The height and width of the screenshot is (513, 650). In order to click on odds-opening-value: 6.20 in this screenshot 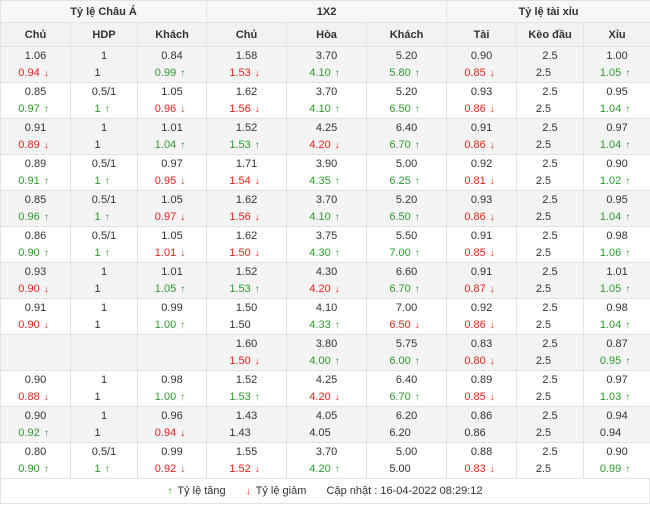, I will do `click(406, 415)`.